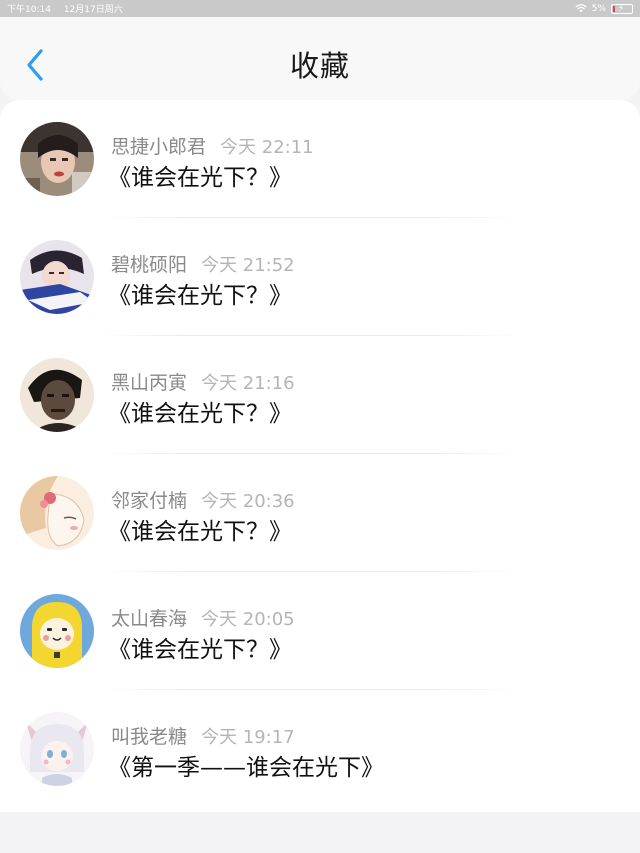  Describe the element at coordinates (320, 749) in the screenshot. I see `list-item: 叫我老糖 今天 19:17 《第一季——谁会在光下》` at that location.